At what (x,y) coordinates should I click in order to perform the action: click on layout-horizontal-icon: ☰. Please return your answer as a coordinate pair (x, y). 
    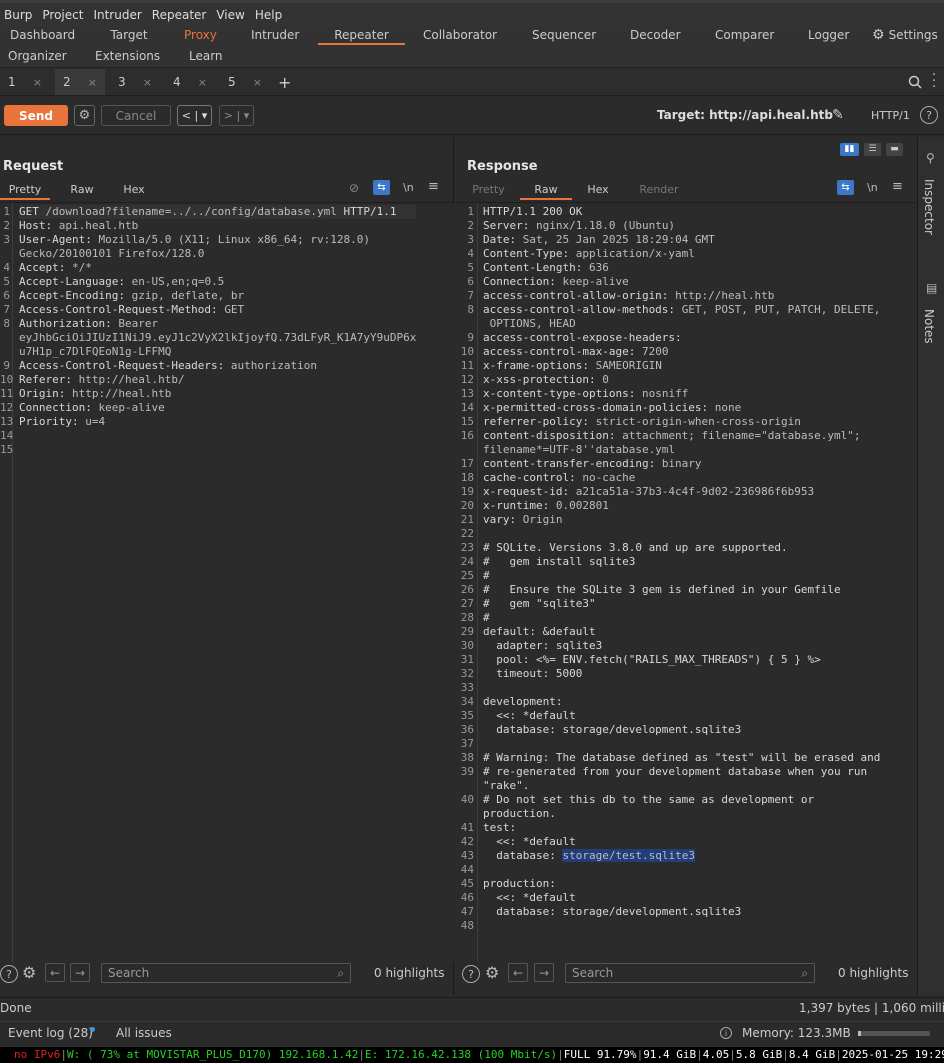
    Looking at the image, I should click on (872, 149).